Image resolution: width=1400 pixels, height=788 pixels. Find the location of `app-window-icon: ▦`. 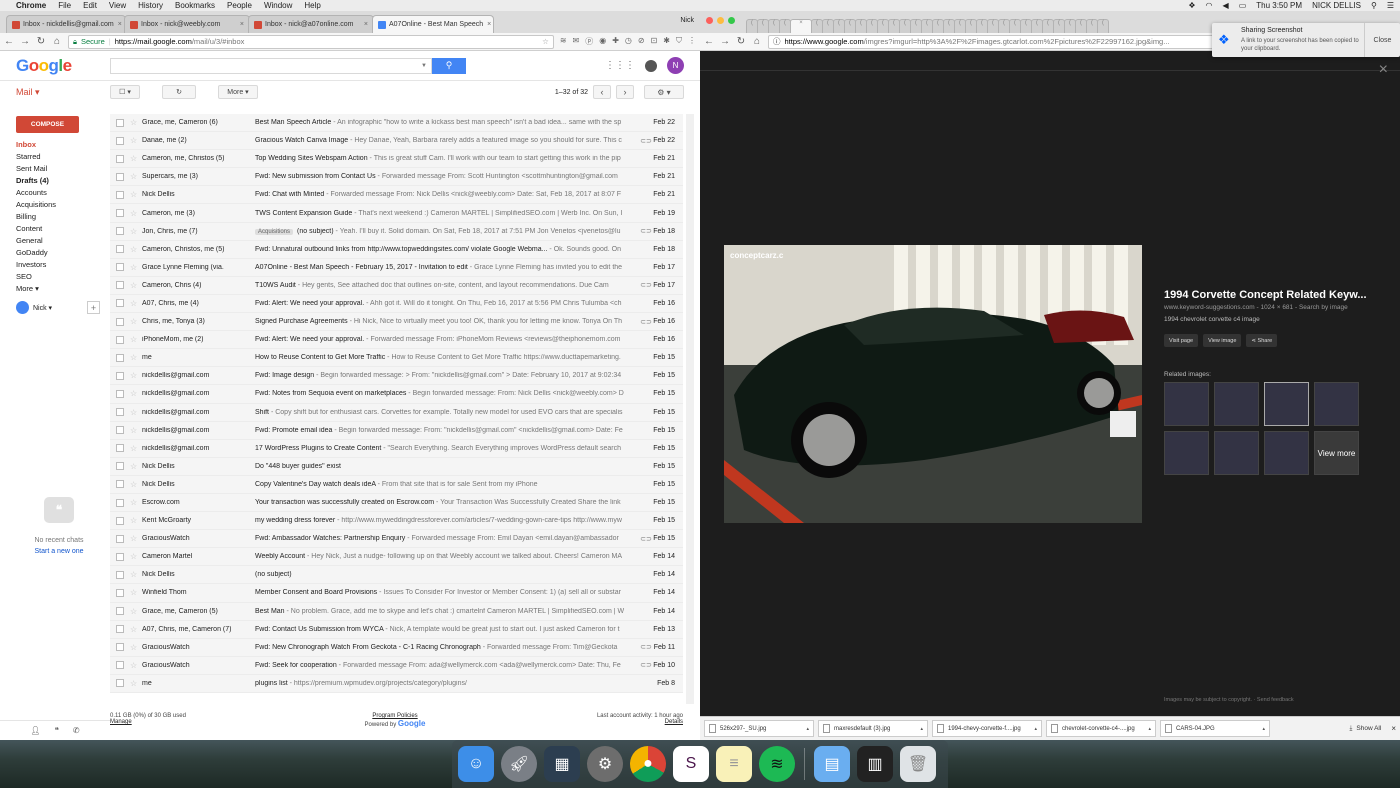

app-window-icon: ▦ is located at coordinates (562, 764).